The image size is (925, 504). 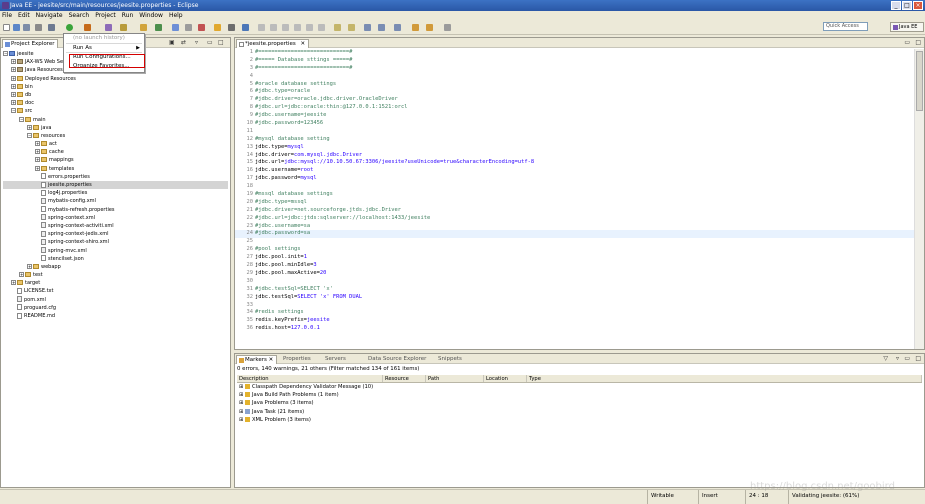 What do you see at coordinates (115, 144) in the screenshot?
I see `tree-item: + act` at bounding box center [115, 144].